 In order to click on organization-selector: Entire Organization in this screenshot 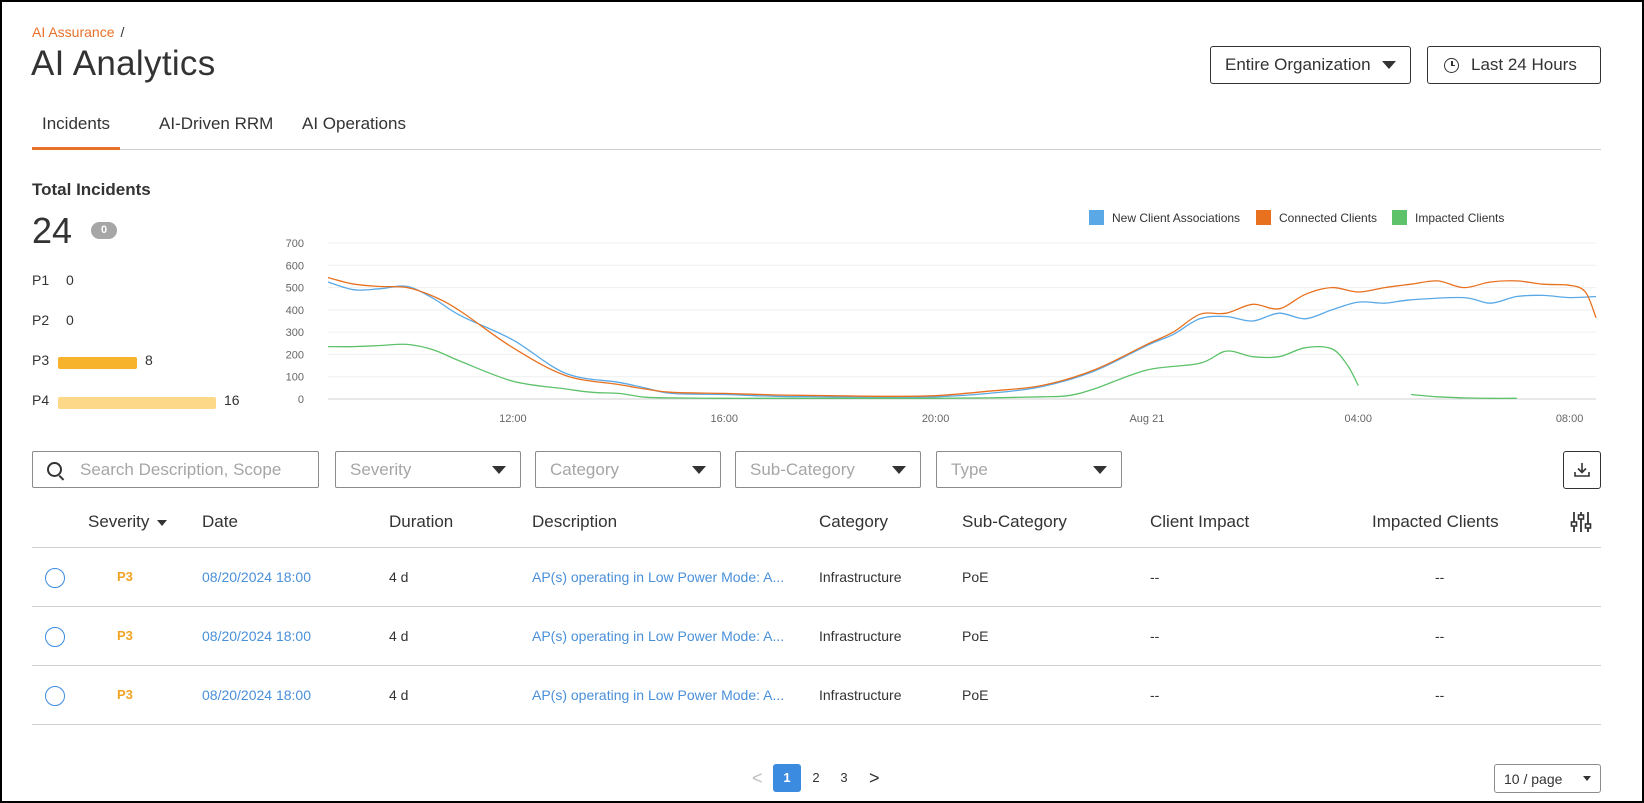, I will do `click(1310, 65)`.